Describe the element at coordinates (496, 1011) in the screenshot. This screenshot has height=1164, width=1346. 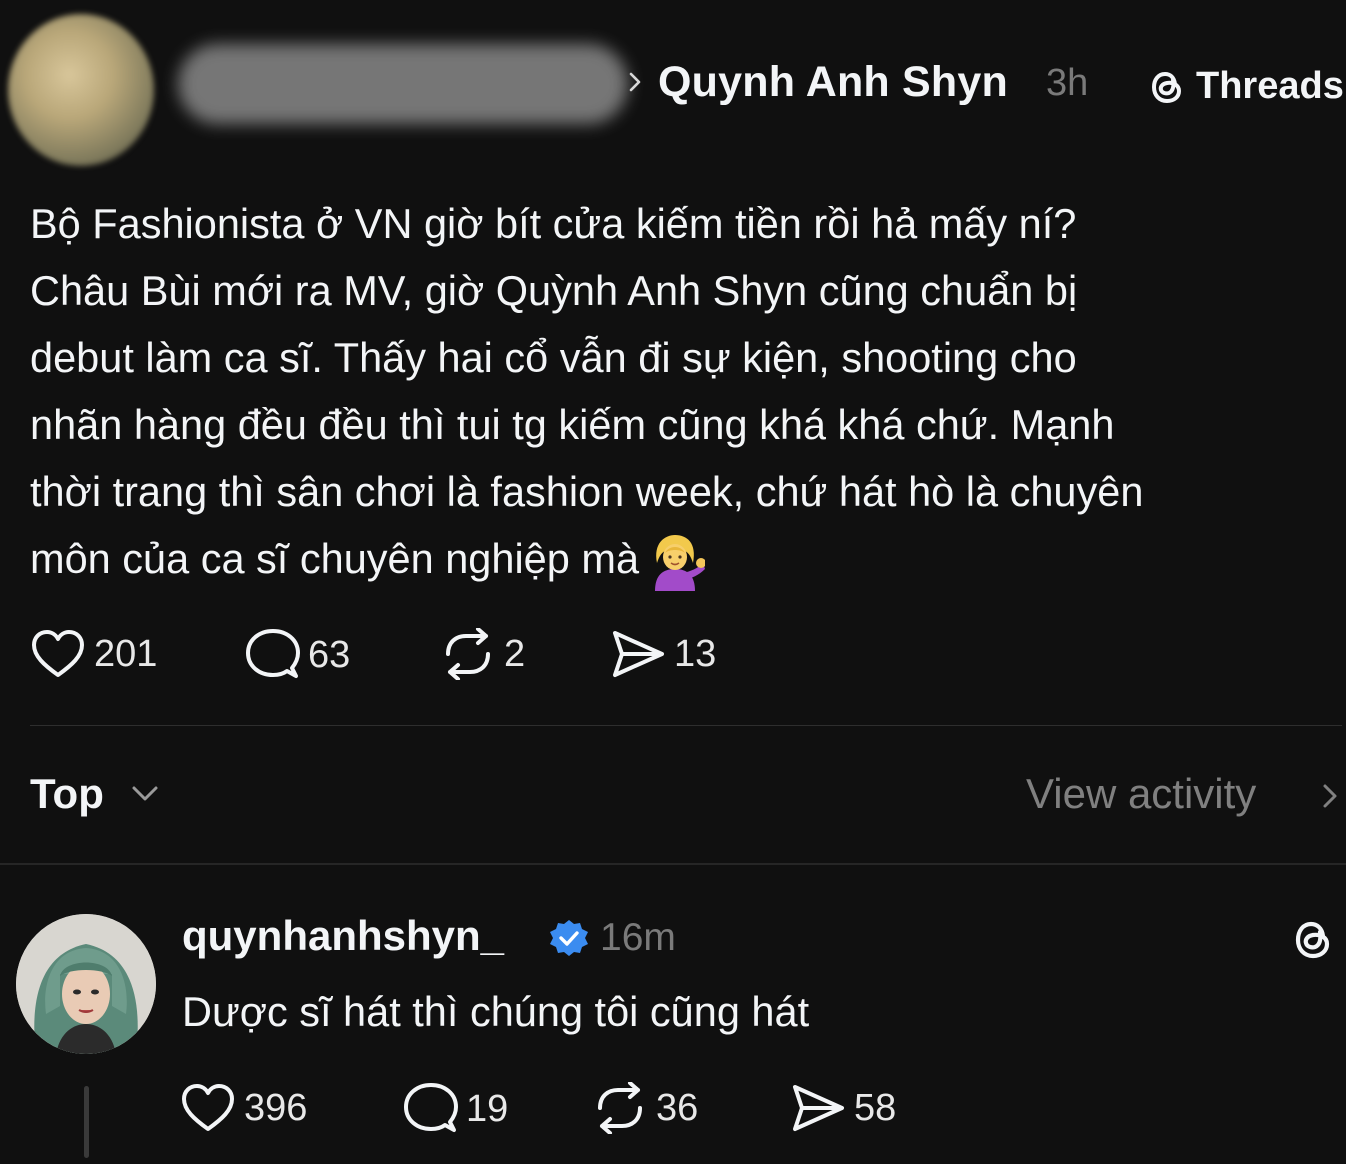
I see `reply-text: Dược sĩ hát thì chúng tôi cũng hát` at that location.